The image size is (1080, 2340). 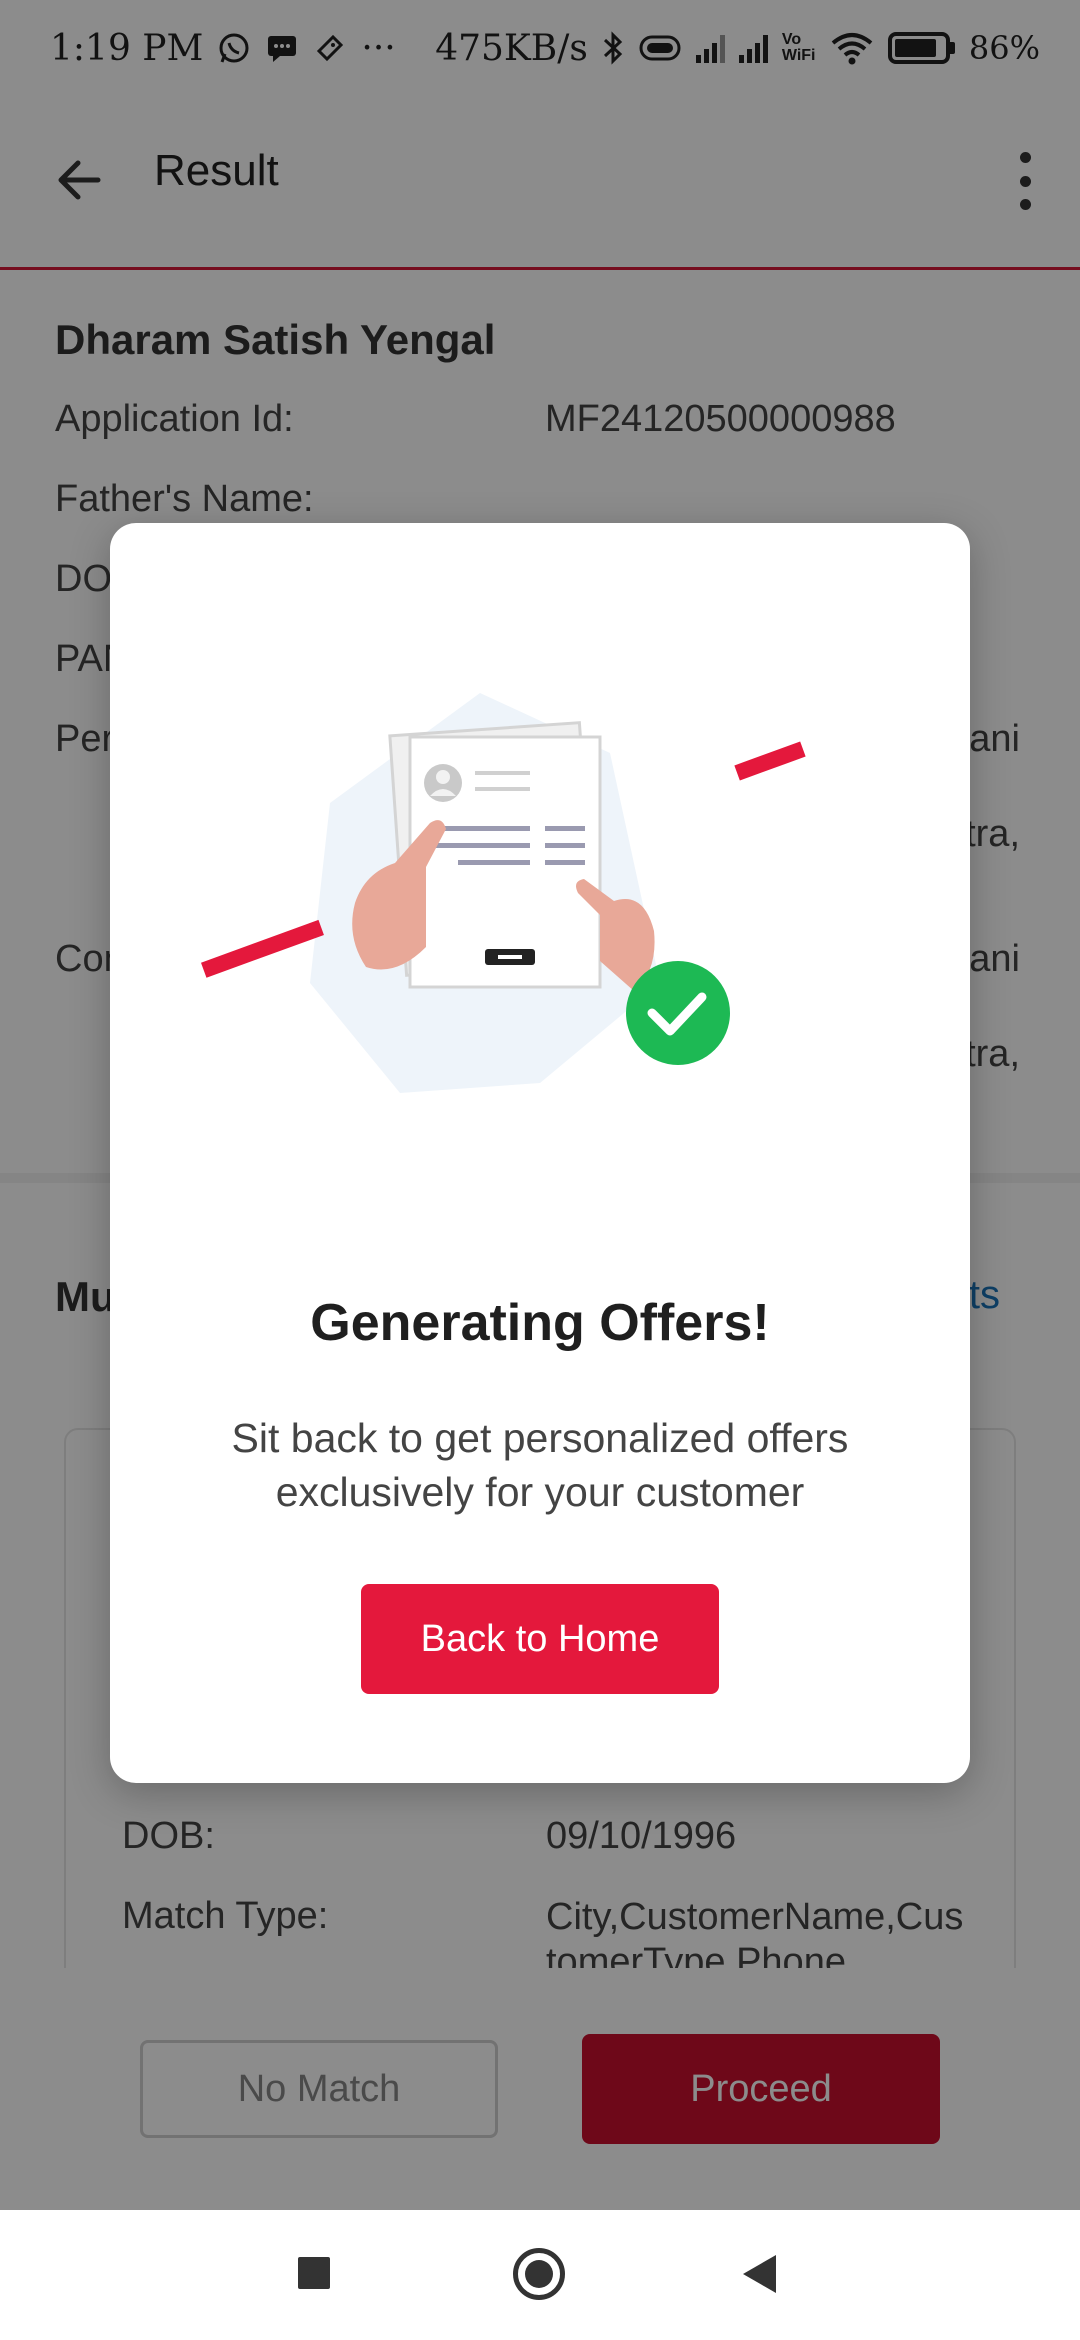 What do you see at coordinates (314, 2273) in the screenshot?
I see `square-icon` at bounding box center [314, 2273].